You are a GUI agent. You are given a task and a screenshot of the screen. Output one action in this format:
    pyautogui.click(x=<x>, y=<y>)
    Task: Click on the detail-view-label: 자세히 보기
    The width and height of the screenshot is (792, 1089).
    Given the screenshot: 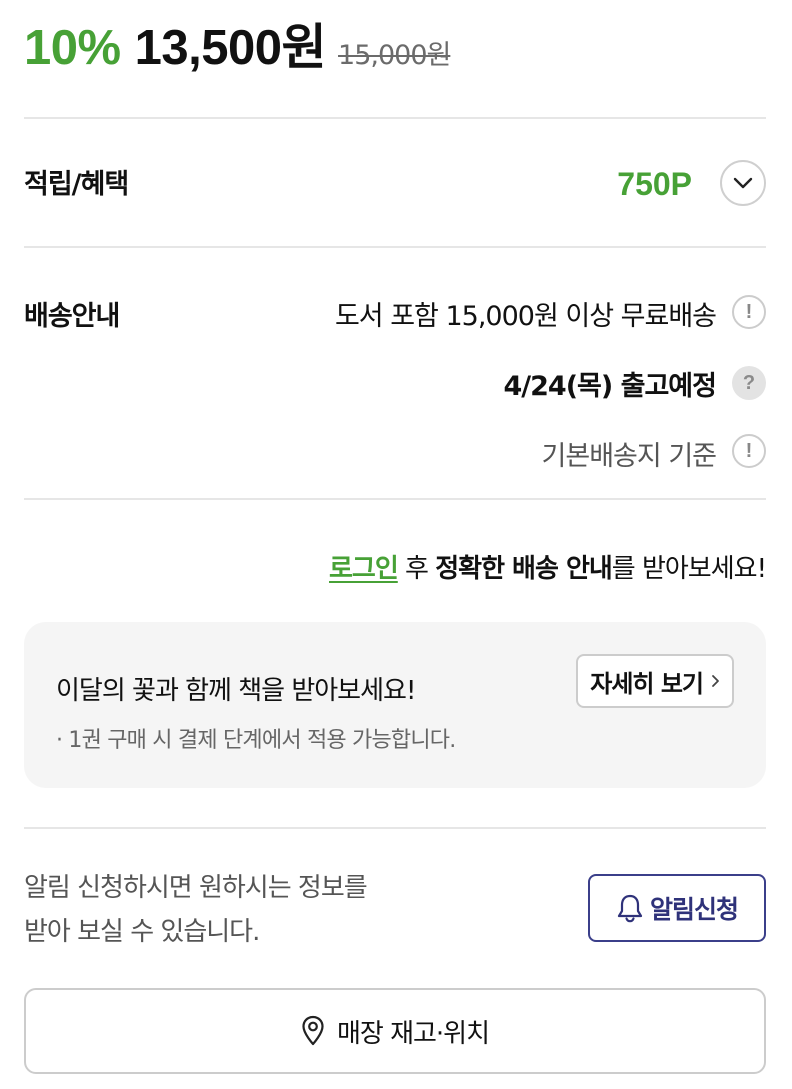 What is the action you would take?
    pyautogui.click(x=647, y=683)
    